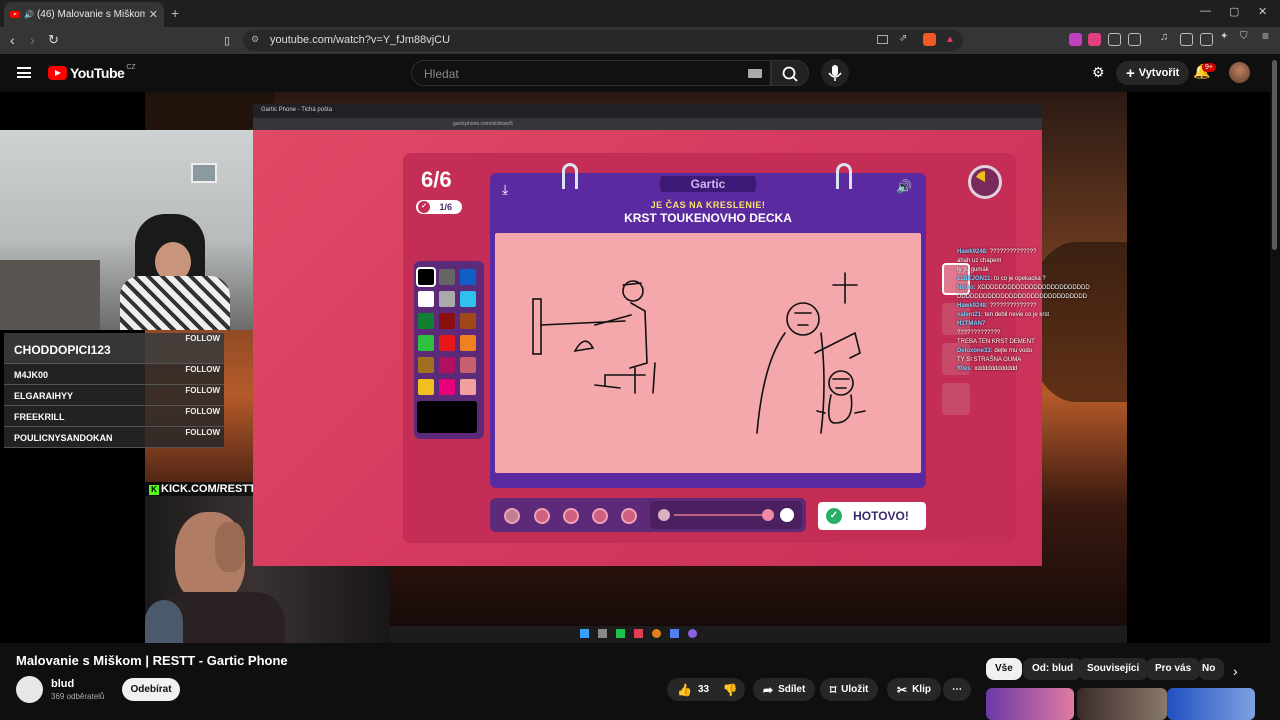 The height and width of the screenshot is (720, 1280). Describe the element at coordinates (784, 689) in the screenshot. I see `share-button: ➦ Sdílet` at that location.